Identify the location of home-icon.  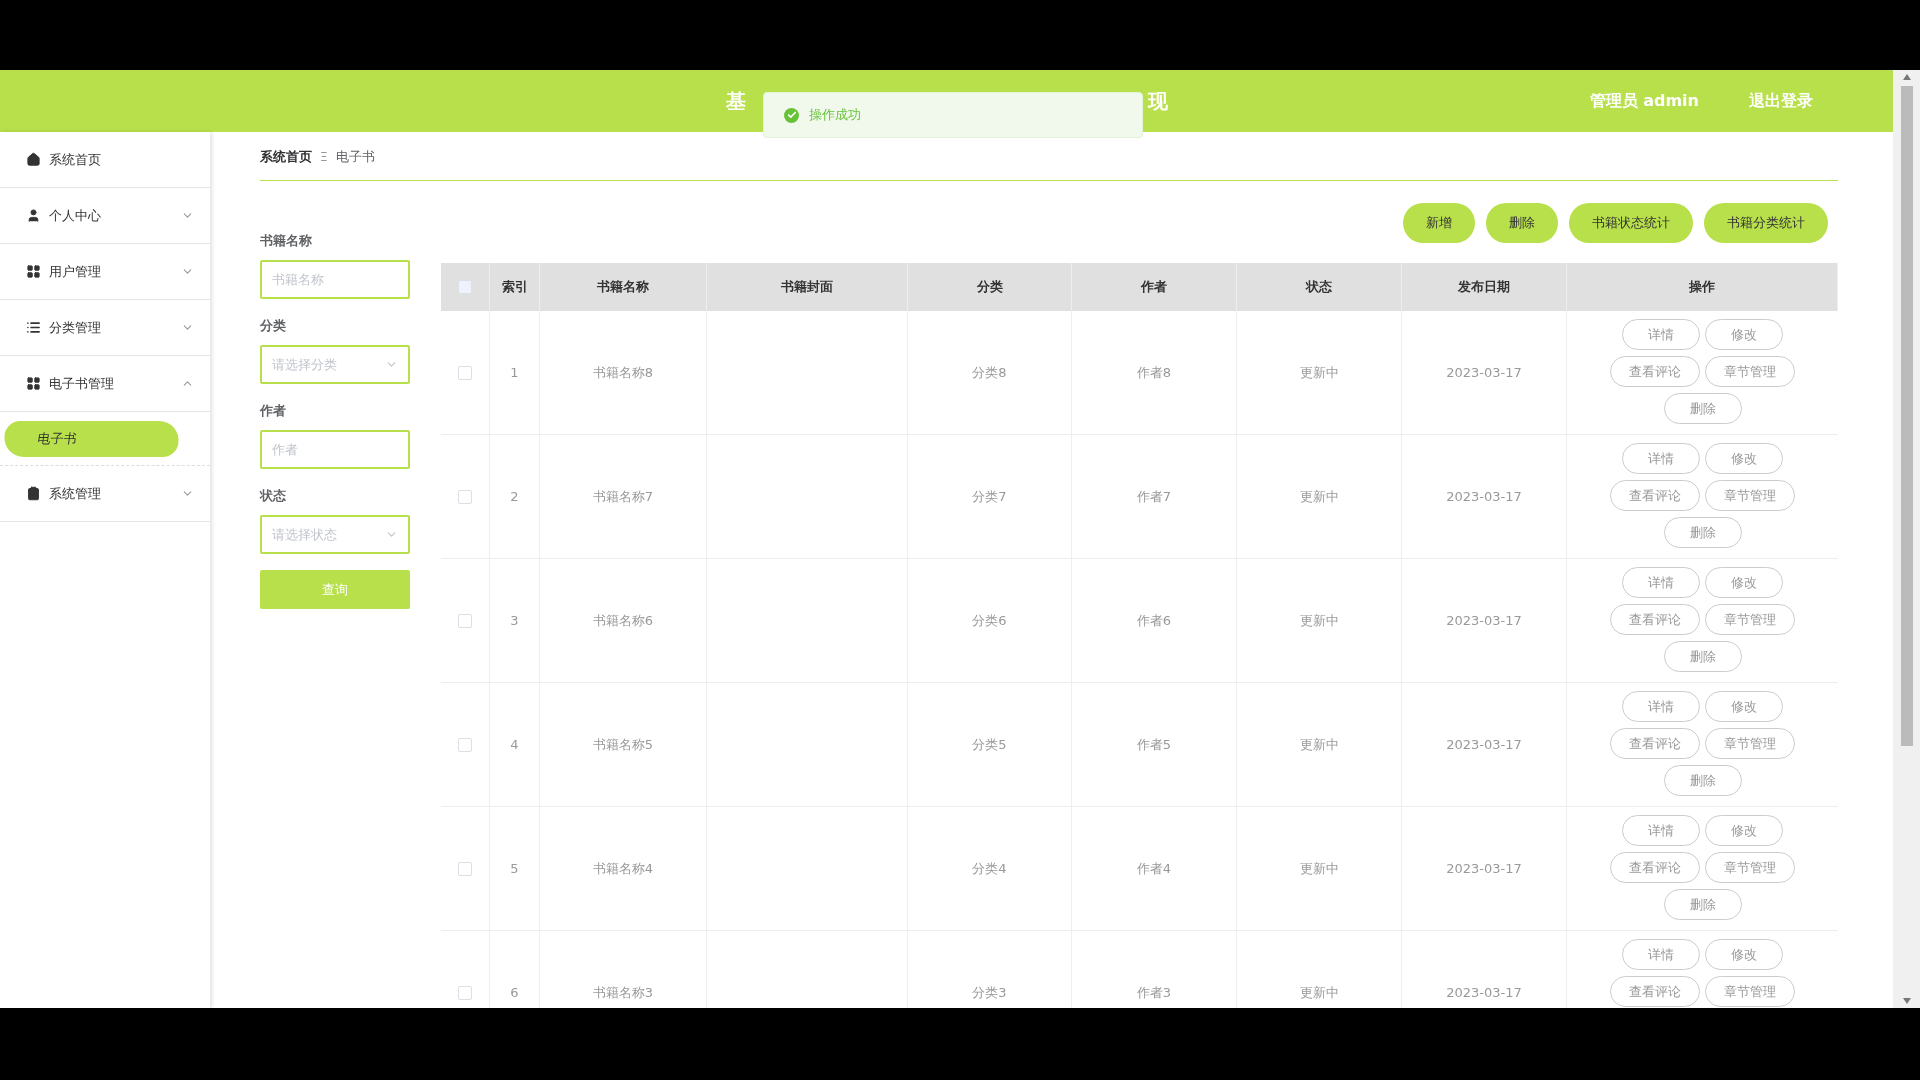
(33, 159).